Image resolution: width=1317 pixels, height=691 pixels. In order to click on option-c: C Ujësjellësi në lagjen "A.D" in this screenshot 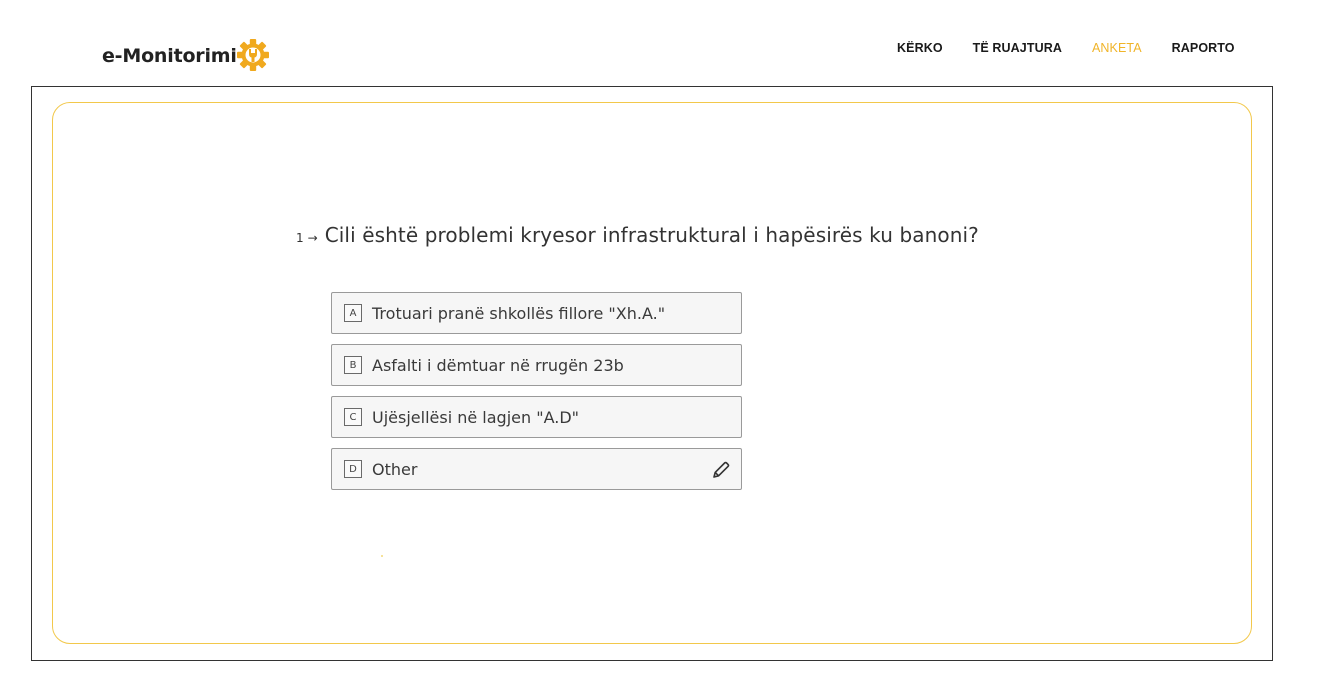, I will do `click(536, 417)`.